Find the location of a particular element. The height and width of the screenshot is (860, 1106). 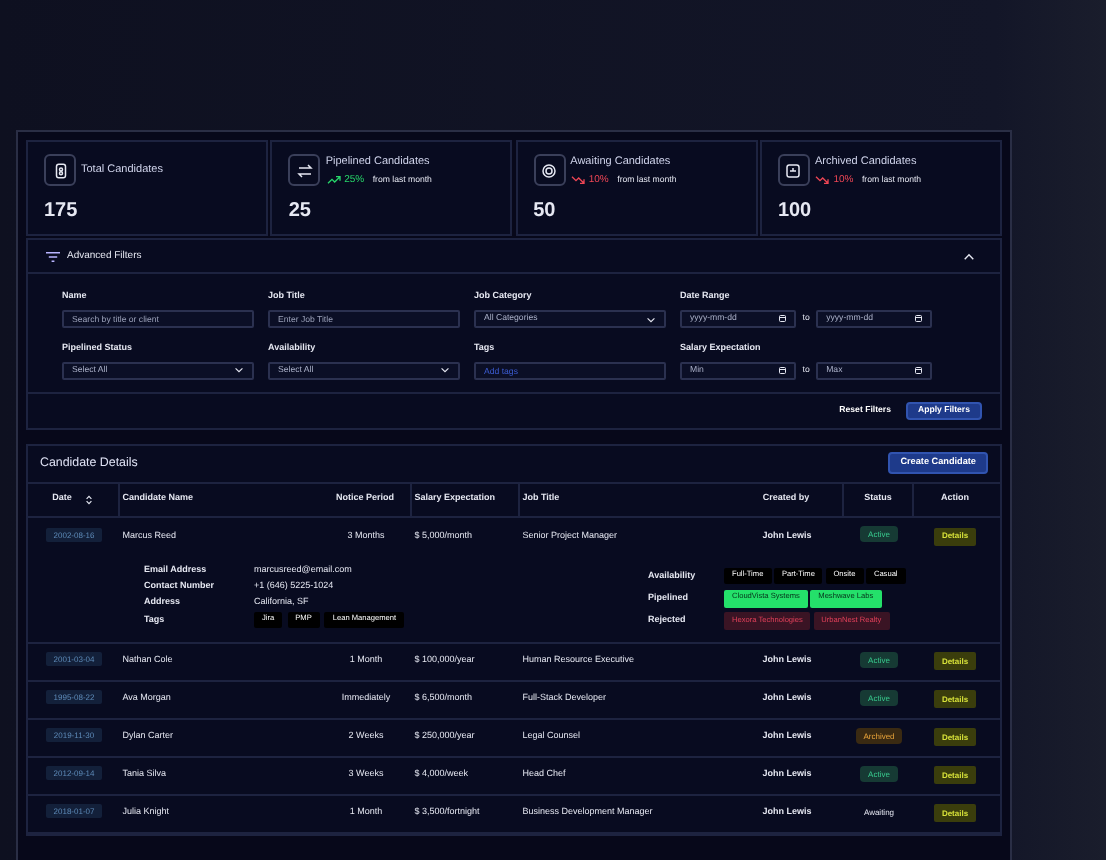

box-icon is located at coordinates (793, 170).